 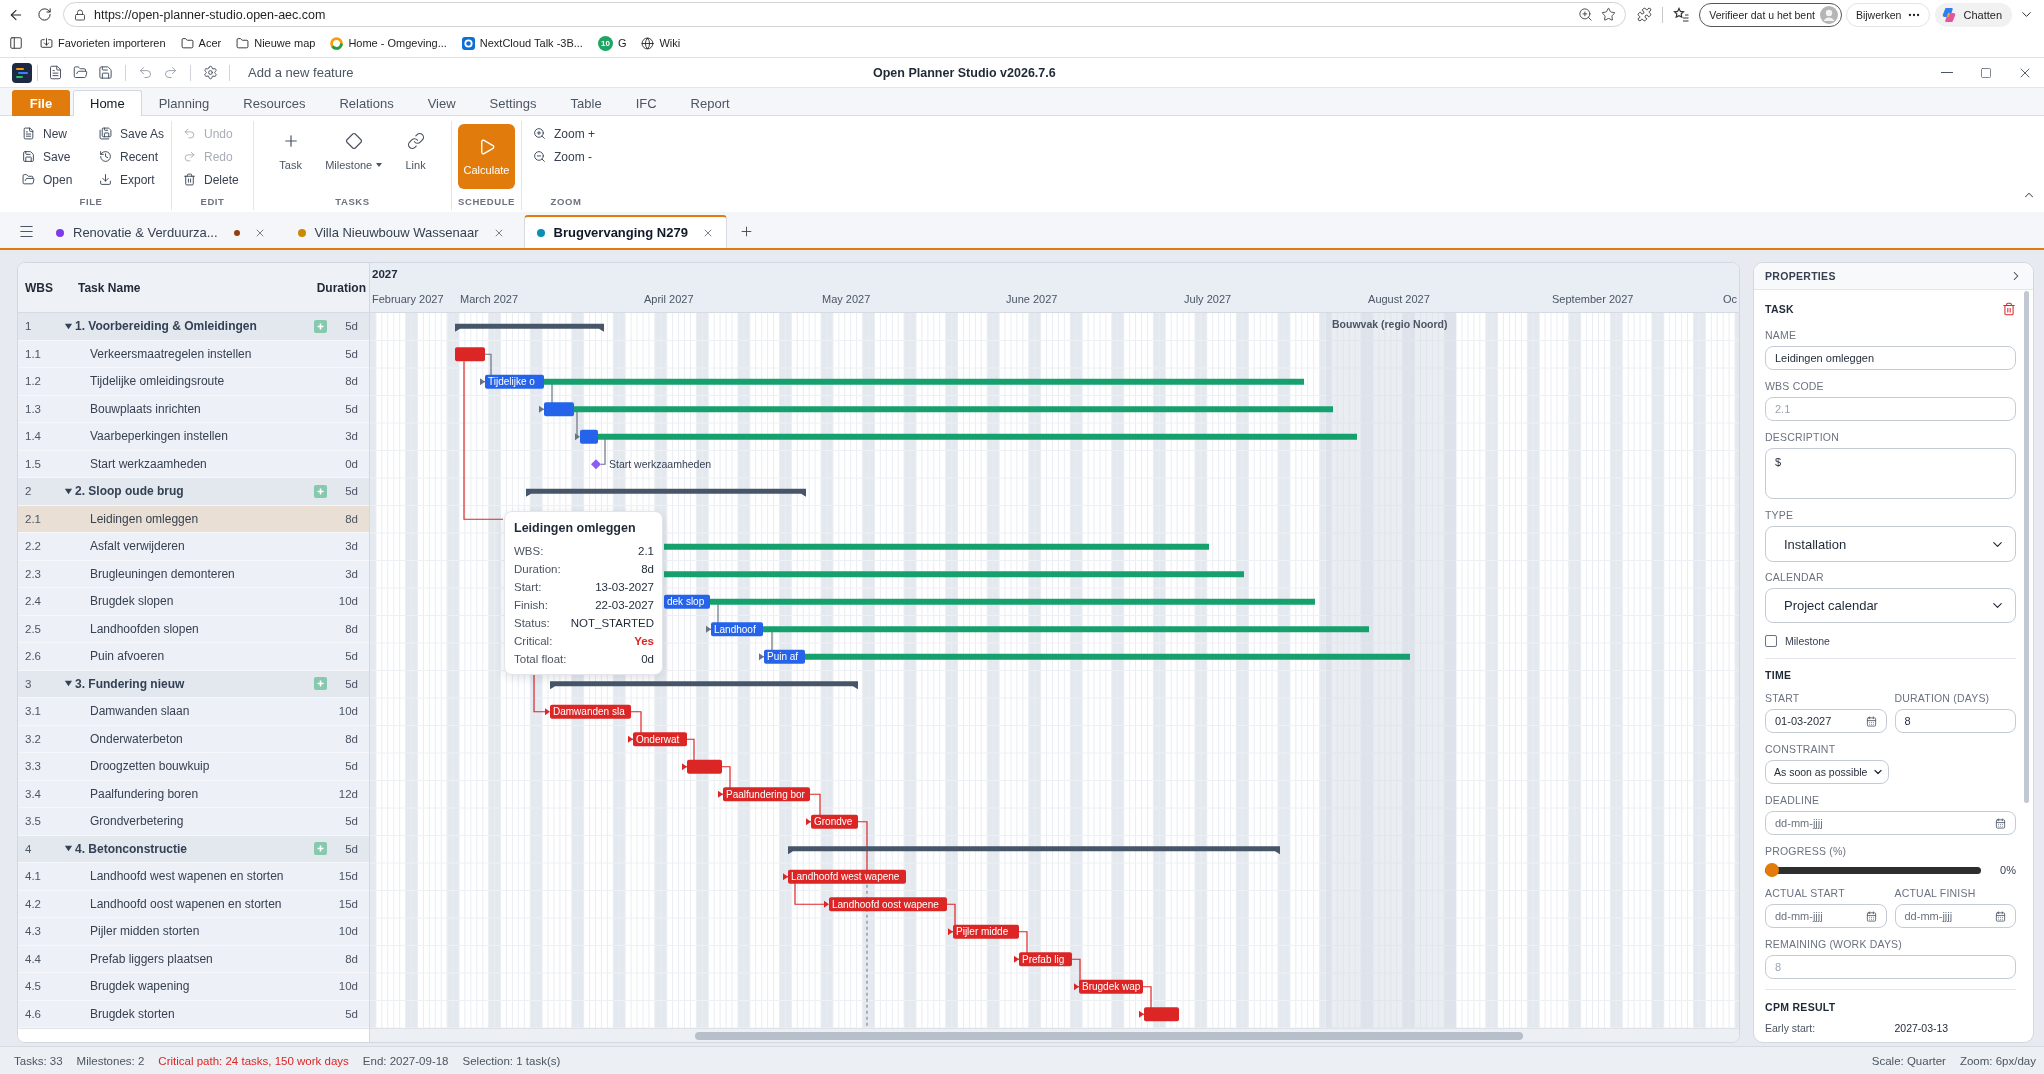 I want to click on field-label: ACTUAL FINISH, so click(x=1935, y=893).